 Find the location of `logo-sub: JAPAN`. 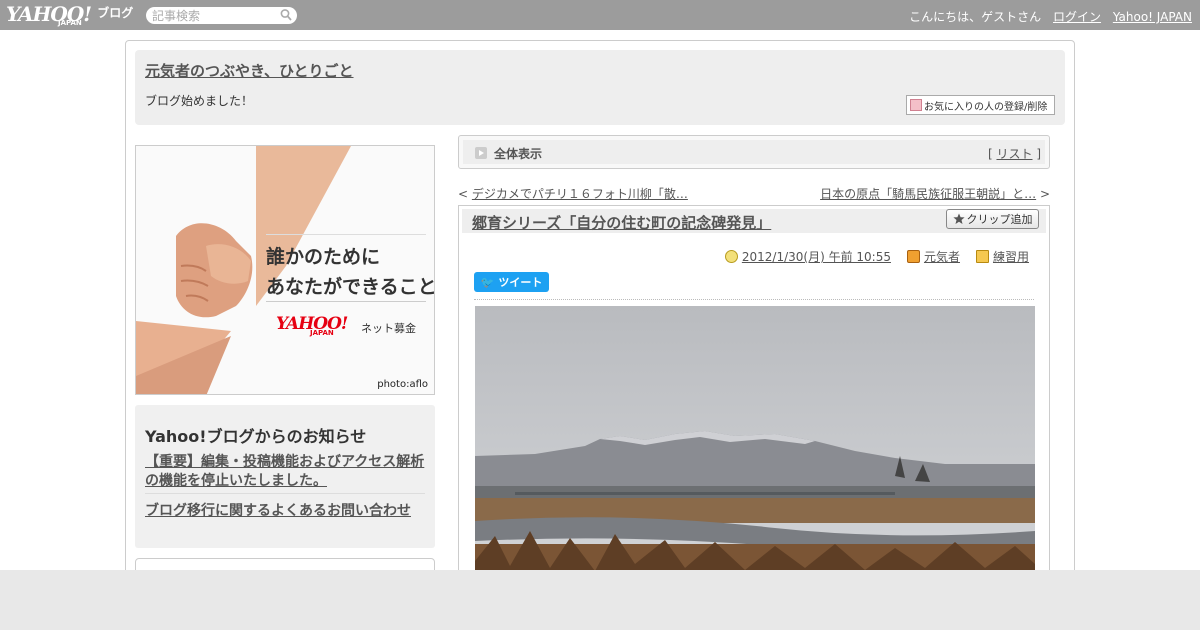

logo-sub: JAPAN is located at coordinates (70, 23).